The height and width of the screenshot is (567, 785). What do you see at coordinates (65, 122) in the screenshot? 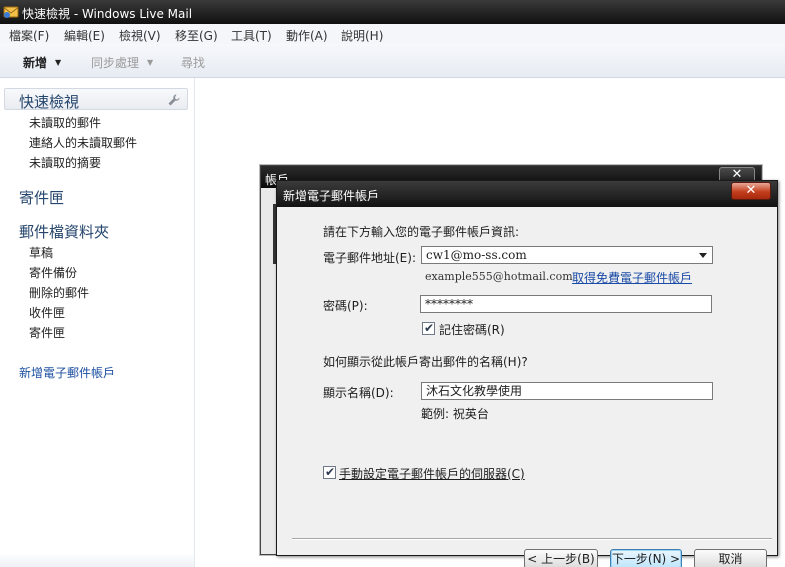
I see `sidebar-item-unread-mail: 未讀取的郵件` at bounding box center [65, 122].